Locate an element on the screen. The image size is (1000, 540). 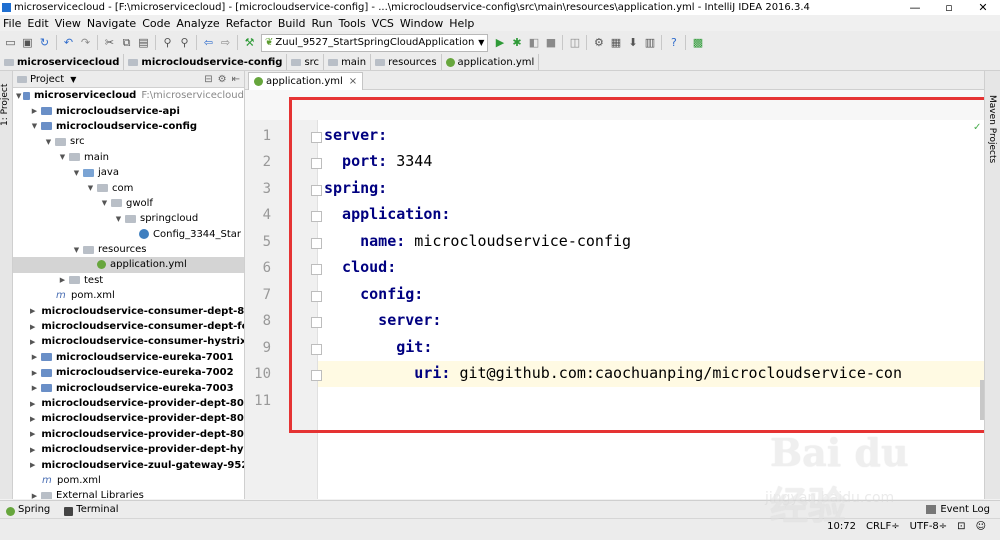
menu-view: View is located at coordinates (68, 23).